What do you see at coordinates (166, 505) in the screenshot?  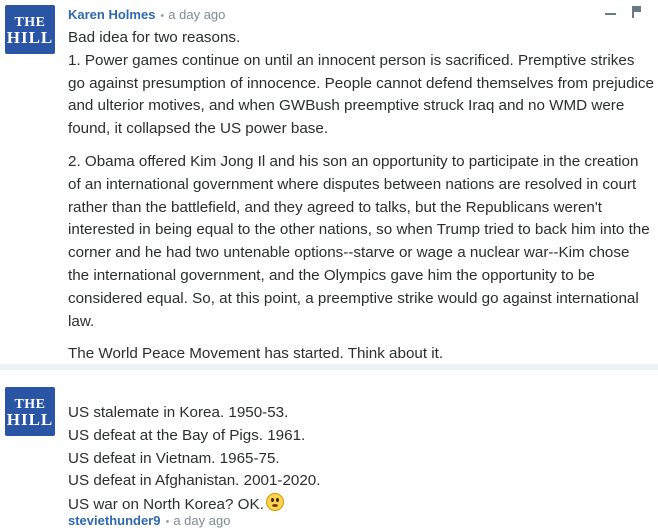 I see `comment-line-text: US war on North Korea? OK.` at bounding box center [166, 505].